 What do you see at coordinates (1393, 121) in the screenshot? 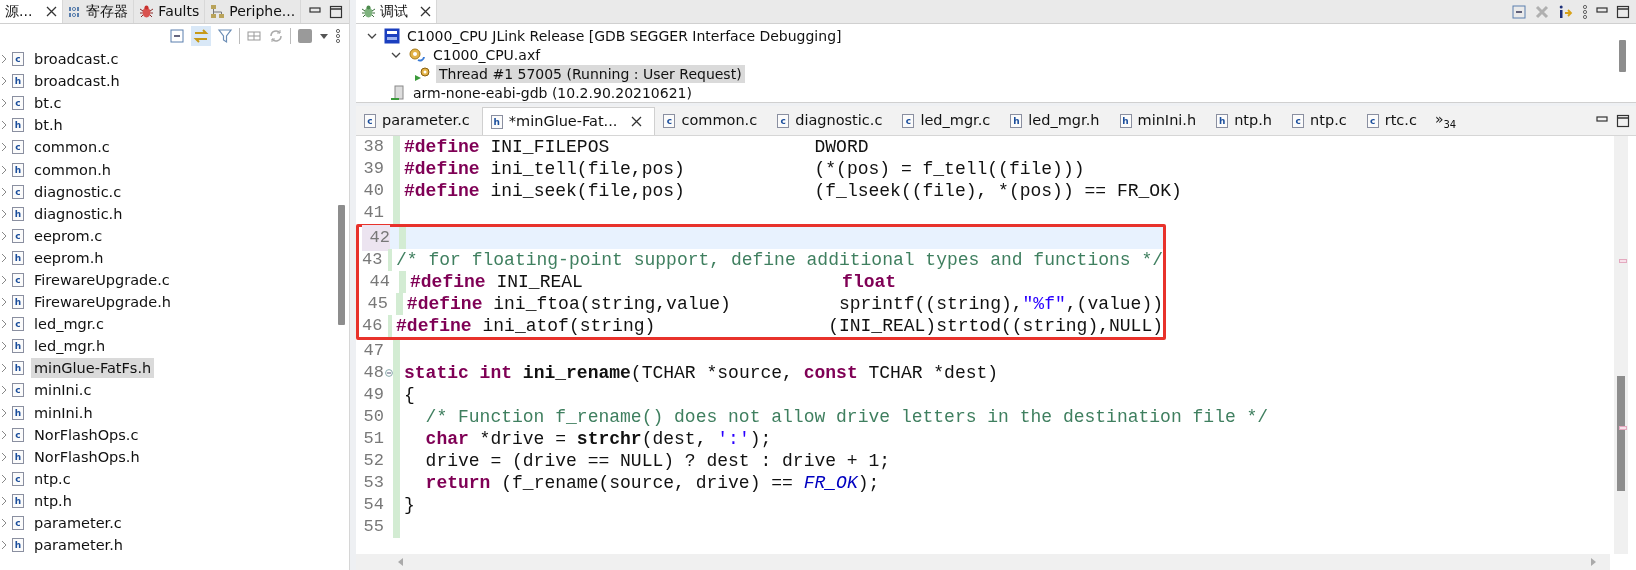
I see `editor-tab: c rtc.c` at bounding box center [1393, 121].